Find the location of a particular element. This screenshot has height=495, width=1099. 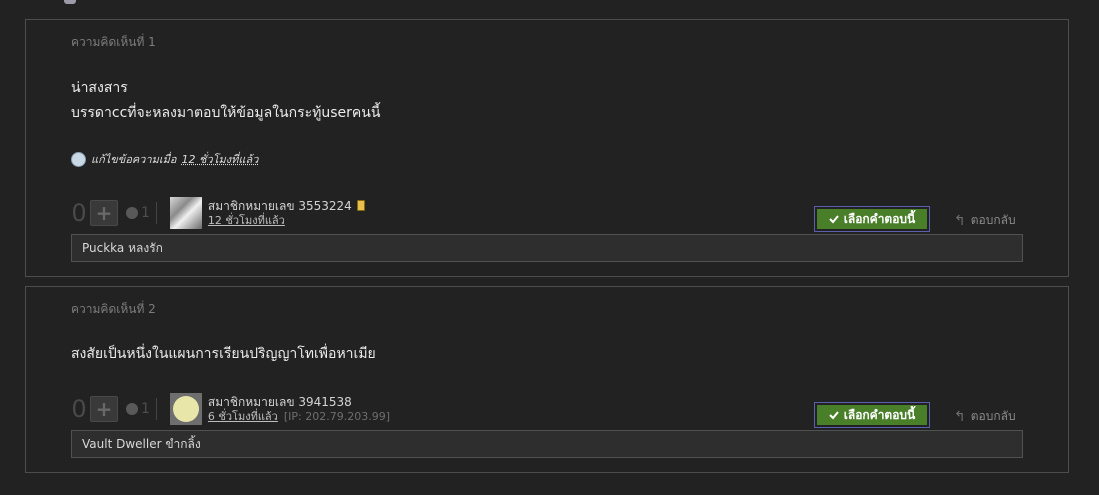

comment-number-label: ความคิดเห็นที่ 2 is located at coordinates (113, 309).